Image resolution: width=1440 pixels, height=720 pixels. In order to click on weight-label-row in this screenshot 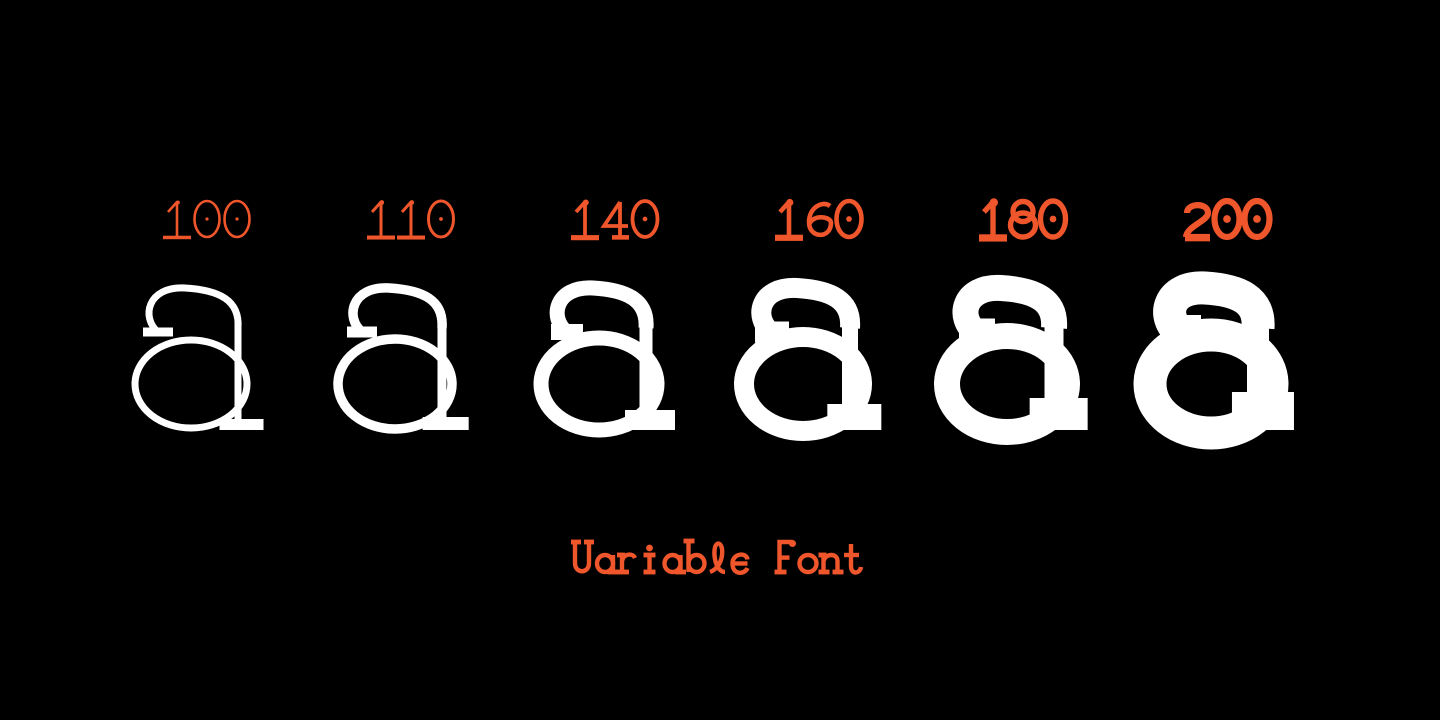, I will do `click(720, 222)`.